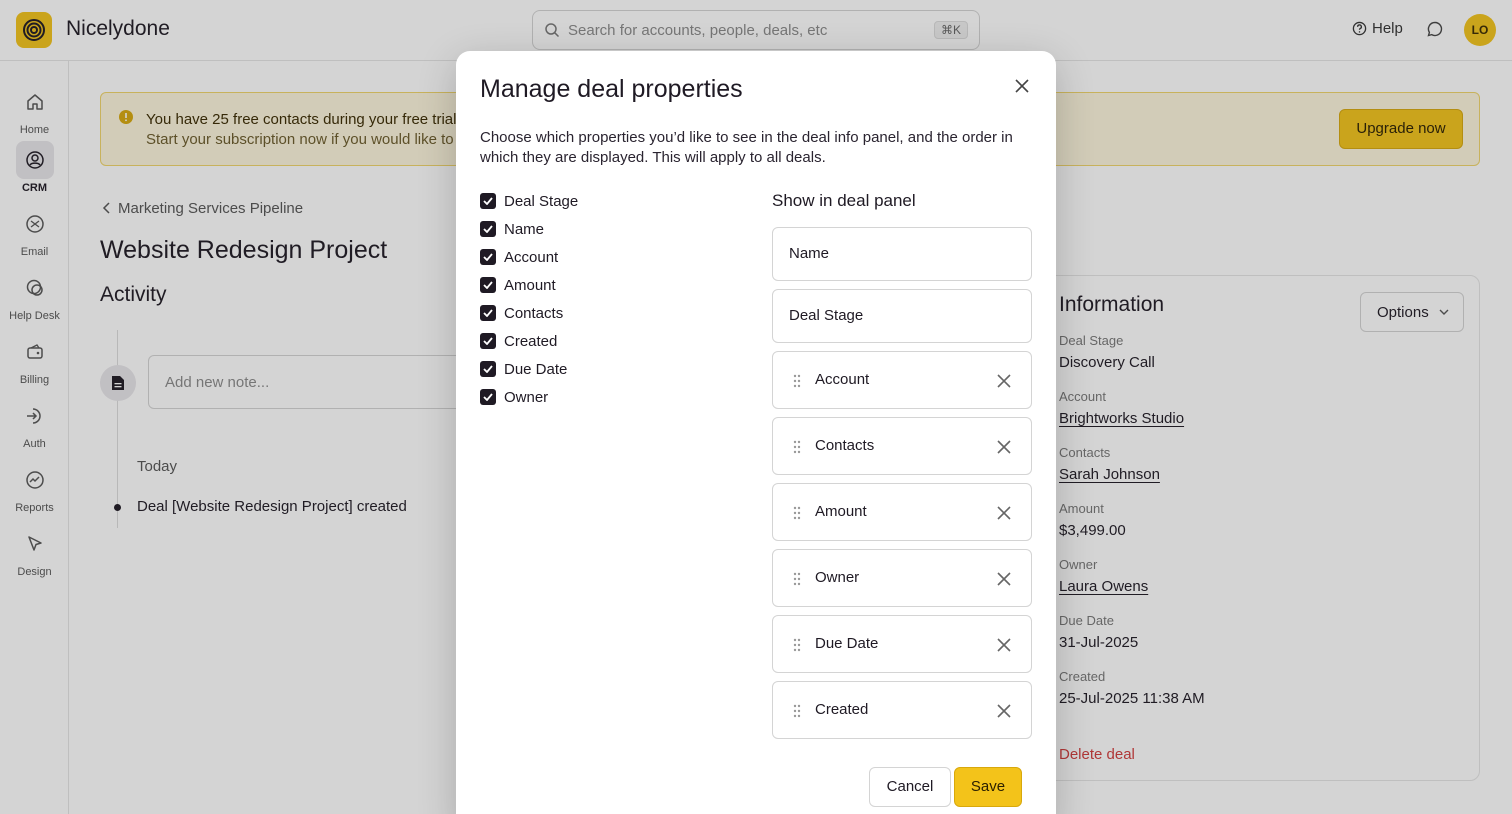  What do you see at coordinates (902, 512) in the screenshot?
I see `panel-slot-draggable: Amount` at bounding box center [902, 512].